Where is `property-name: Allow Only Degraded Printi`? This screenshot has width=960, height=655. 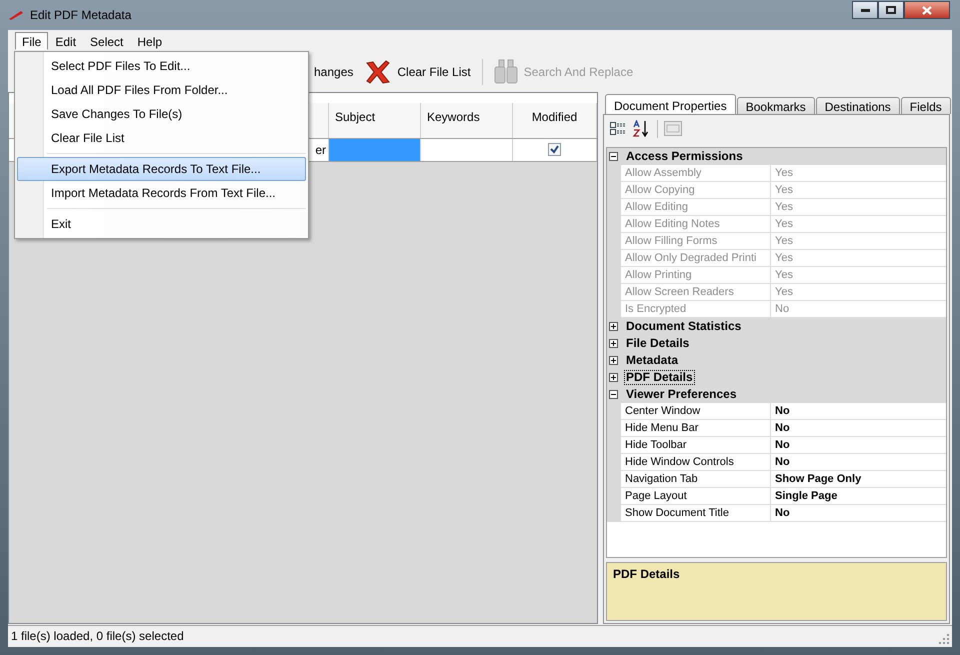
property-name: Allow Only Degraded Printi is located at coordinates (696, 258).